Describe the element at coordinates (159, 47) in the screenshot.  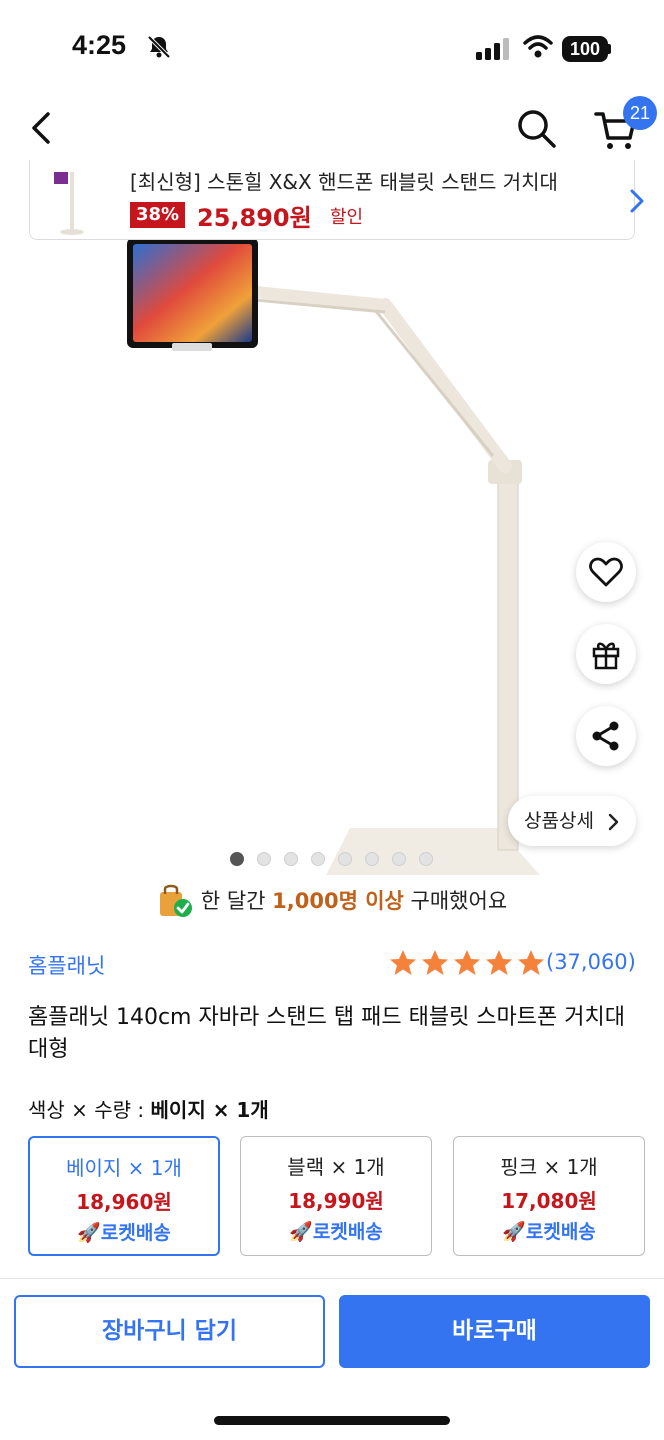
I see `bell-slash-icon` at that location.